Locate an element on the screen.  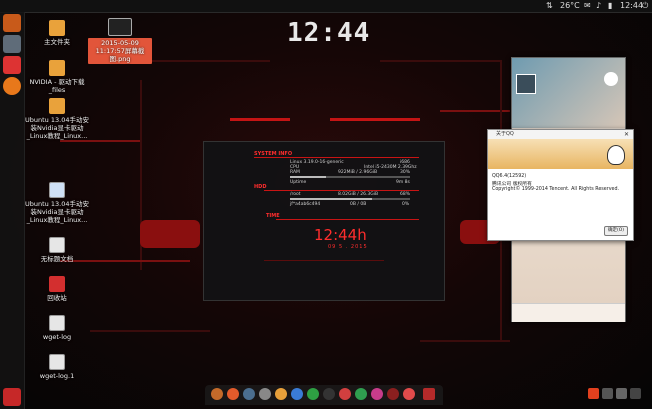
desktop-icon-wget-log-1: wget-log.1 is located at coordinates (57, 367).